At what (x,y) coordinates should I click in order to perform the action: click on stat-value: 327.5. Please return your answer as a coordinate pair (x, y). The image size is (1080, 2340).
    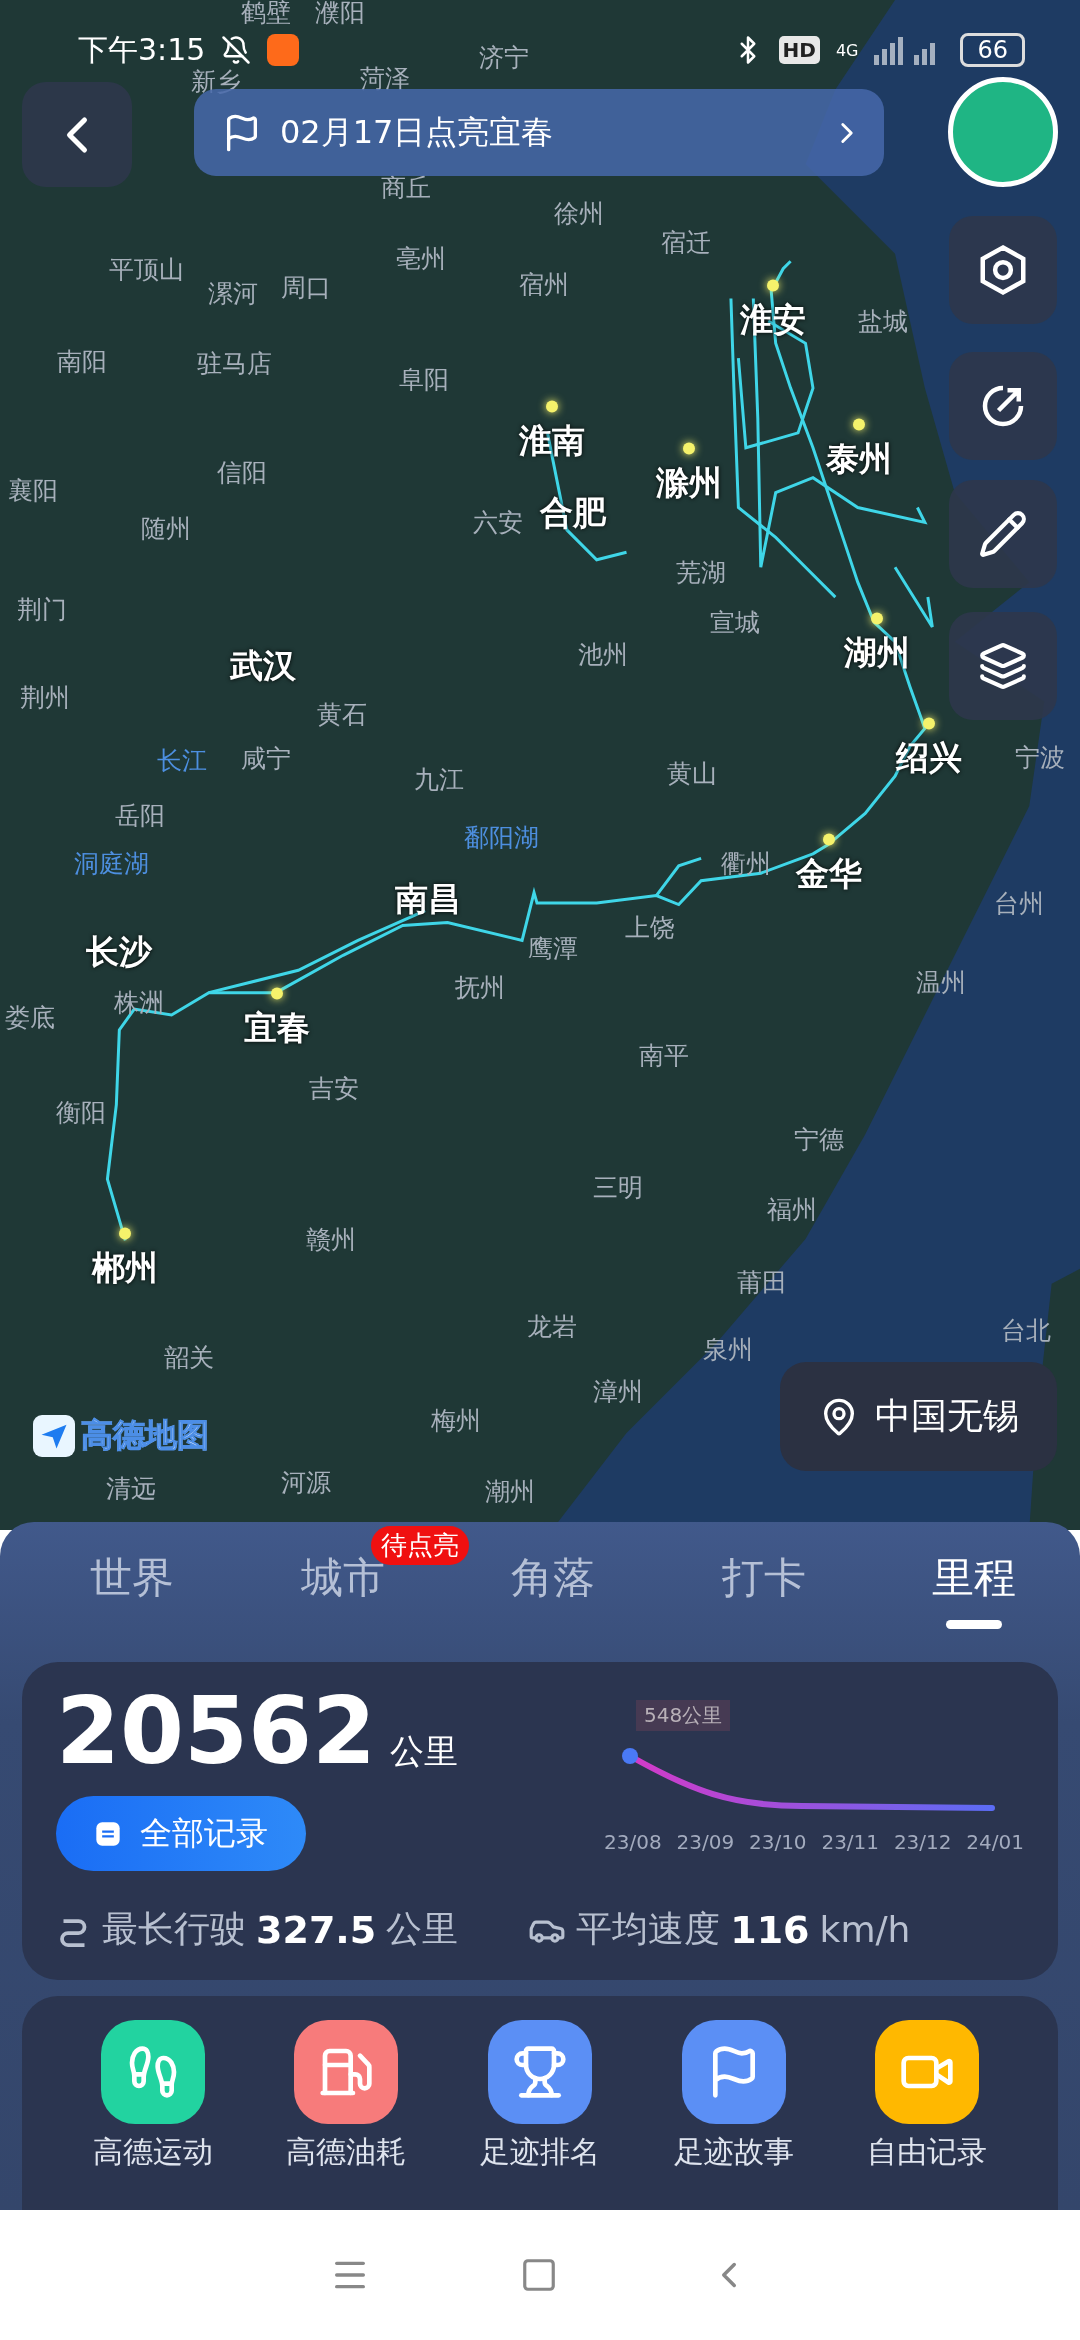
    Looking at the image, I should click on (316, 1929).